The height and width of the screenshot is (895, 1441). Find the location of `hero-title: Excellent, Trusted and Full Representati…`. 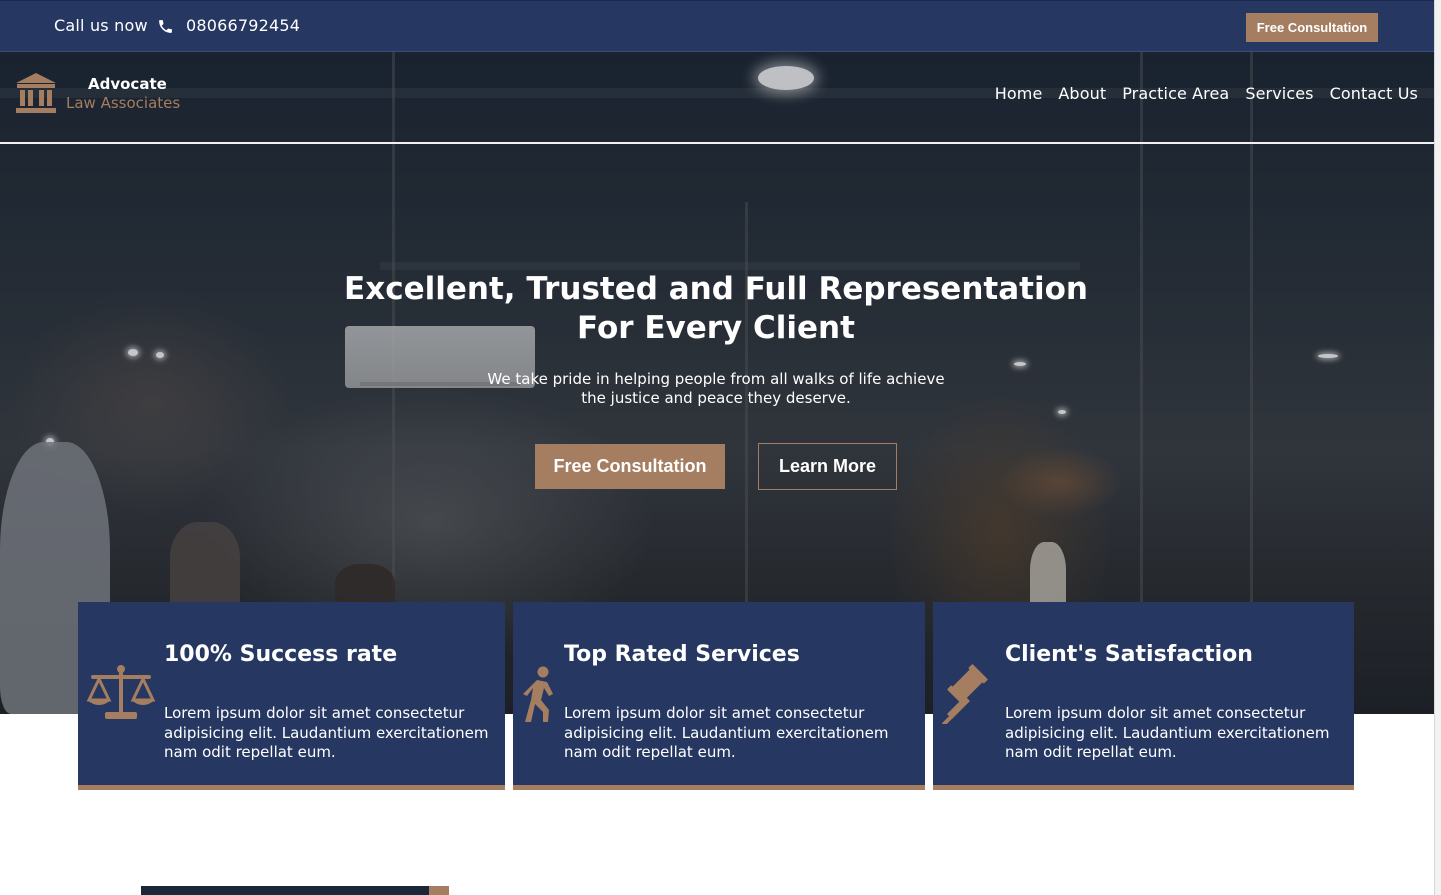

hero-title: Excellent, Trusted and Full Representati… is located at coordinates (716, 309).